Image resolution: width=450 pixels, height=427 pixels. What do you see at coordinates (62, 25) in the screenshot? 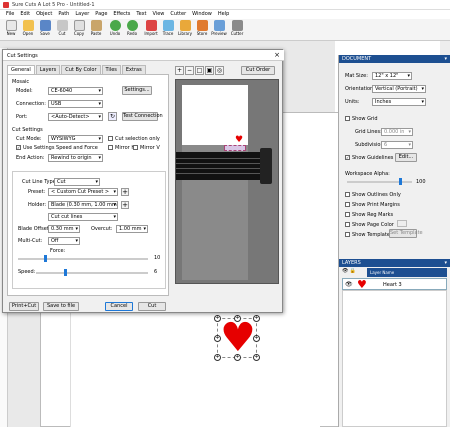
I see `scissors-icon` at bounding box center [62, 25].